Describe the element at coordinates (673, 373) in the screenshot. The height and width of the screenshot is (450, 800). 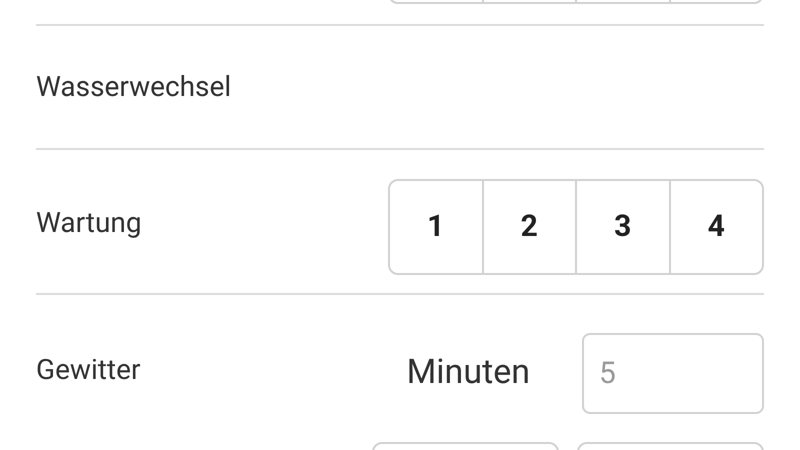
I see `minutes-field: 5` at that location.